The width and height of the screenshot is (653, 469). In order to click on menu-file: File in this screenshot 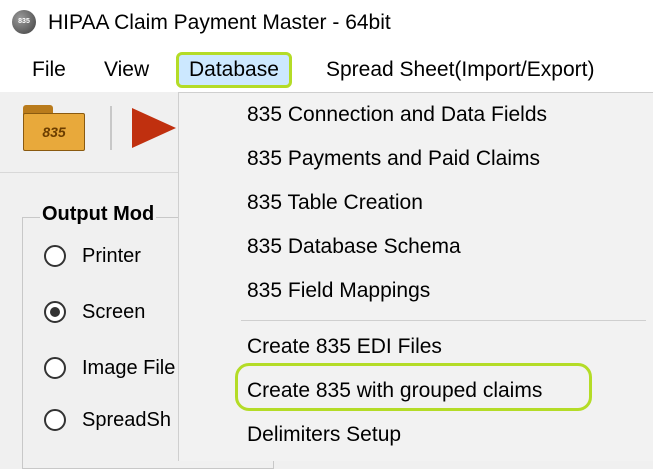, I will do `click(49, 70)`.